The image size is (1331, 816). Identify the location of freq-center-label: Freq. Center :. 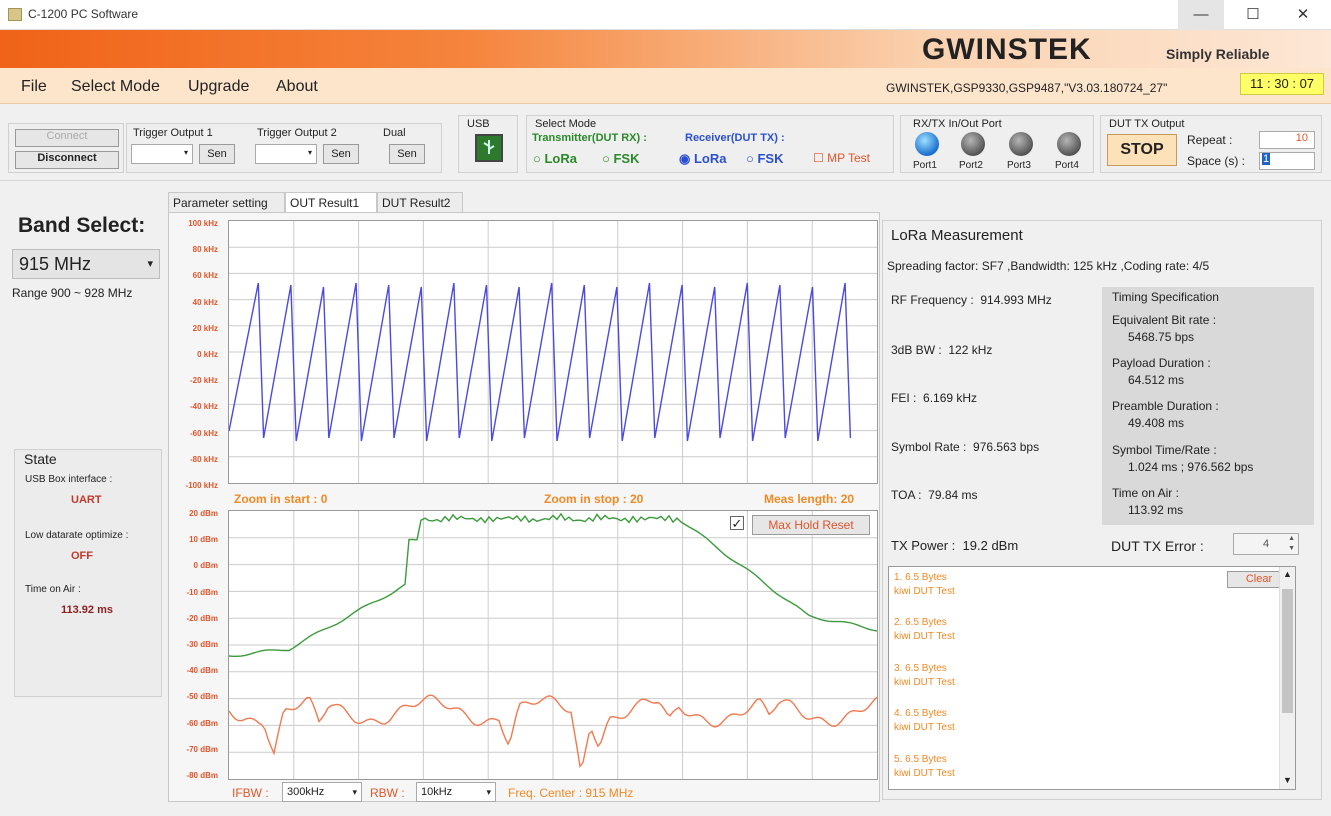
(545, 793).